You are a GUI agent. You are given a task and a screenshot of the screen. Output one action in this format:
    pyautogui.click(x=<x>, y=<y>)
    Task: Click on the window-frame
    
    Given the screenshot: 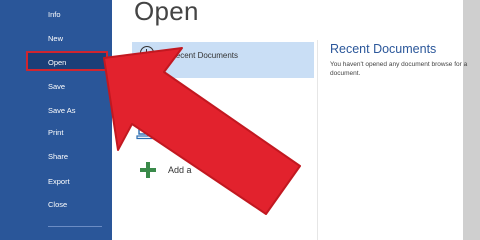 What is the action you would take?
    pyautogui.click(x=471, y=120)
    